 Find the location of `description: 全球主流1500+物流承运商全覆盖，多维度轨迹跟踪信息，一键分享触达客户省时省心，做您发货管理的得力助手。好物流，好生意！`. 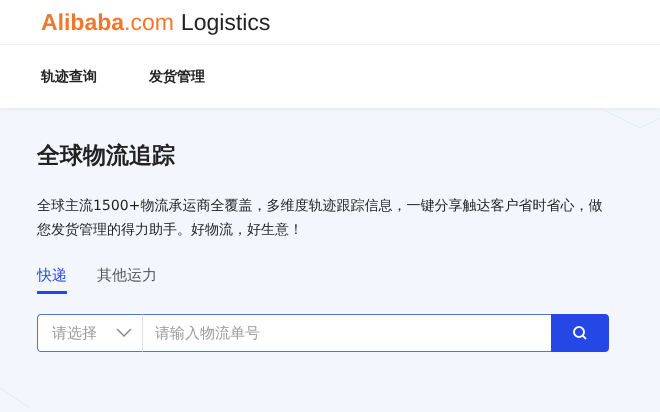

description: 全球主流1500+物流承运商全覆盖，多维度轨迹跟踪信息，一键分享触达客户省时省心，做您发货管理的得力助手。好物流，好生意！ is located at coordinates (320, 218).